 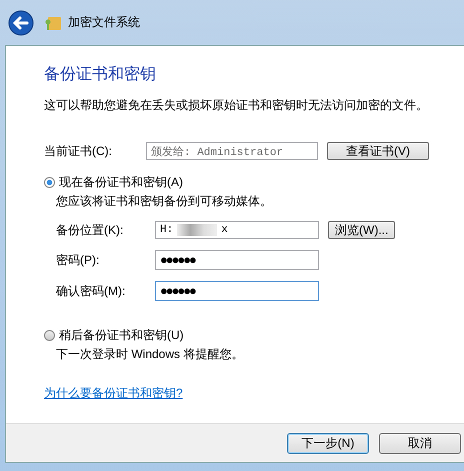 What do you see at coordinates (121, 335) in the screenshot?
I see `option-label: 稍后备份证书和密钥(U)` at bounding box center [121, 335].